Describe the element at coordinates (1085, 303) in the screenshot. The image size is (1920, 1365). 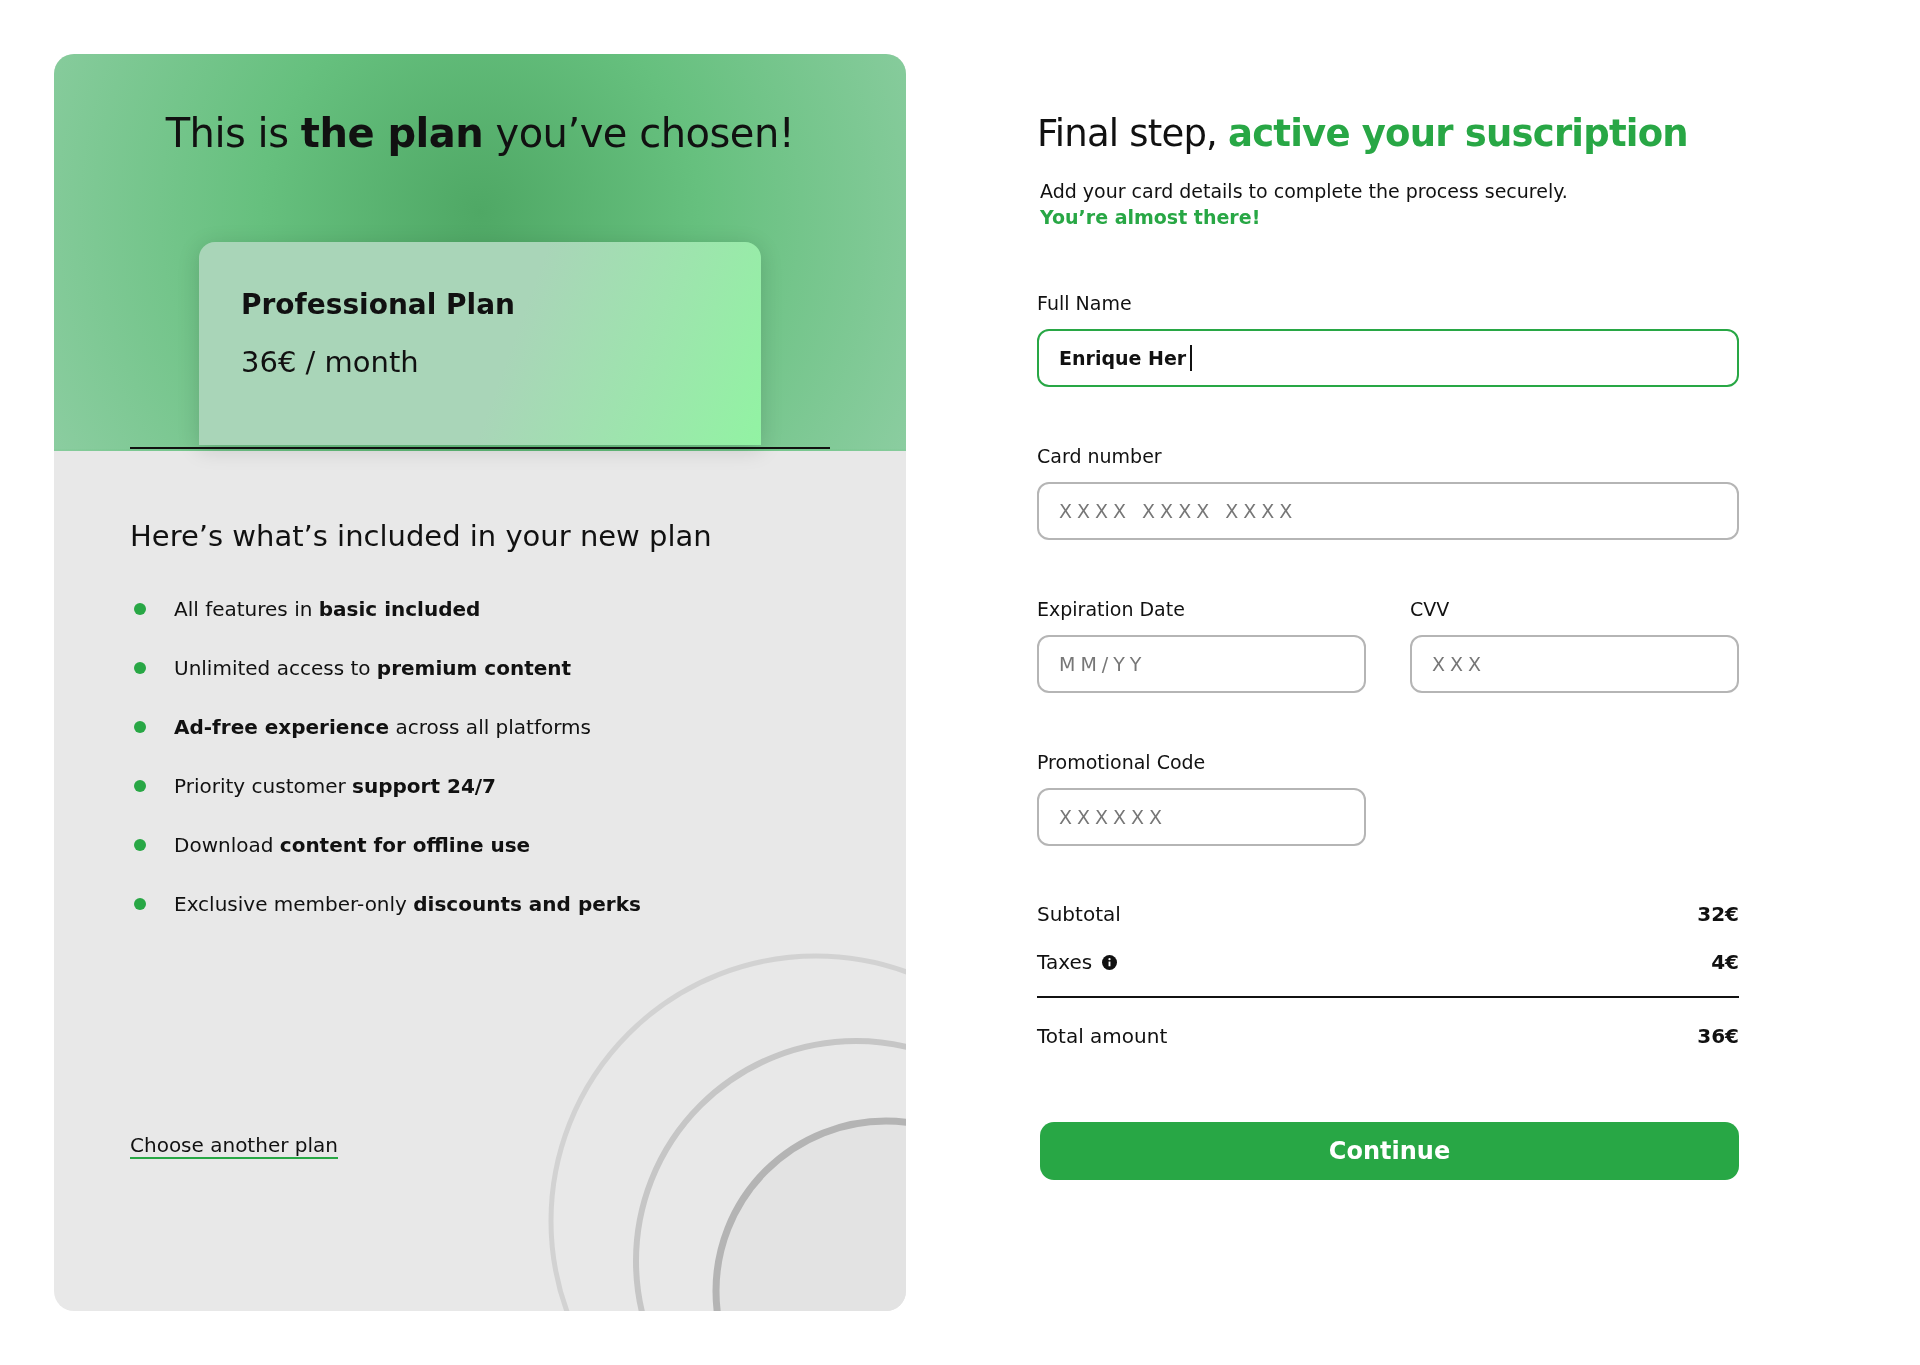
I see `field-label: Full Name` at that location.